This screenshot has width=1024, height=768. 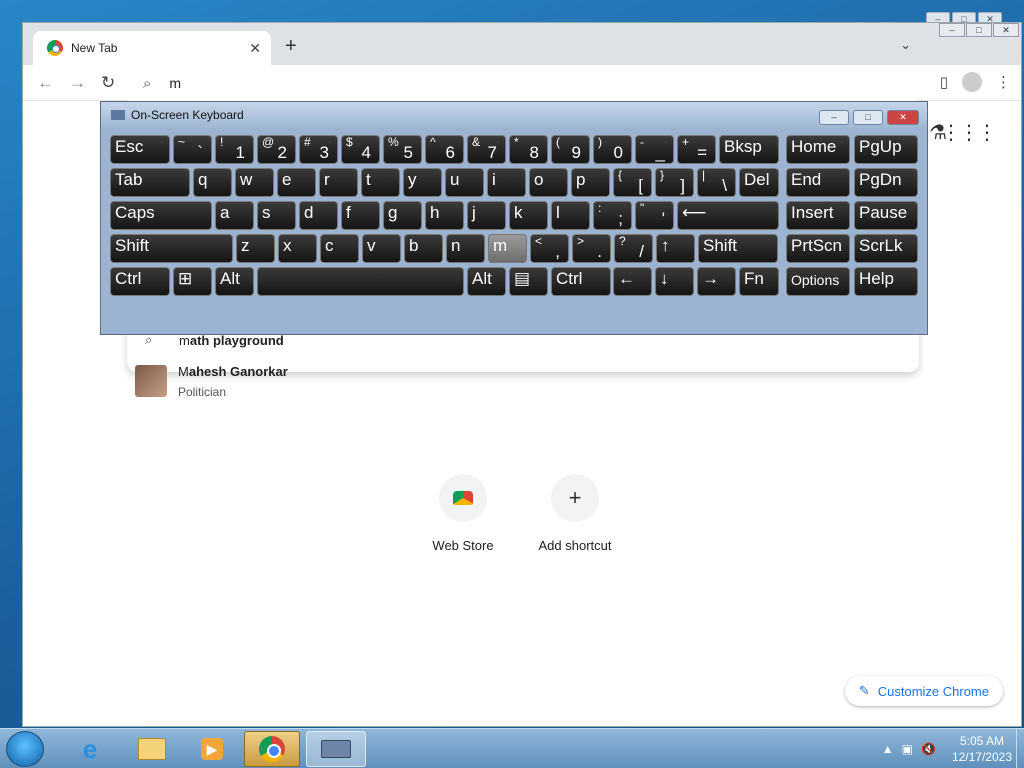 What do you see at coordinates (888, 749) in the screenshot?
I see `show-hidden-icons-arrow: ▲` at bounding box center [888, 749].